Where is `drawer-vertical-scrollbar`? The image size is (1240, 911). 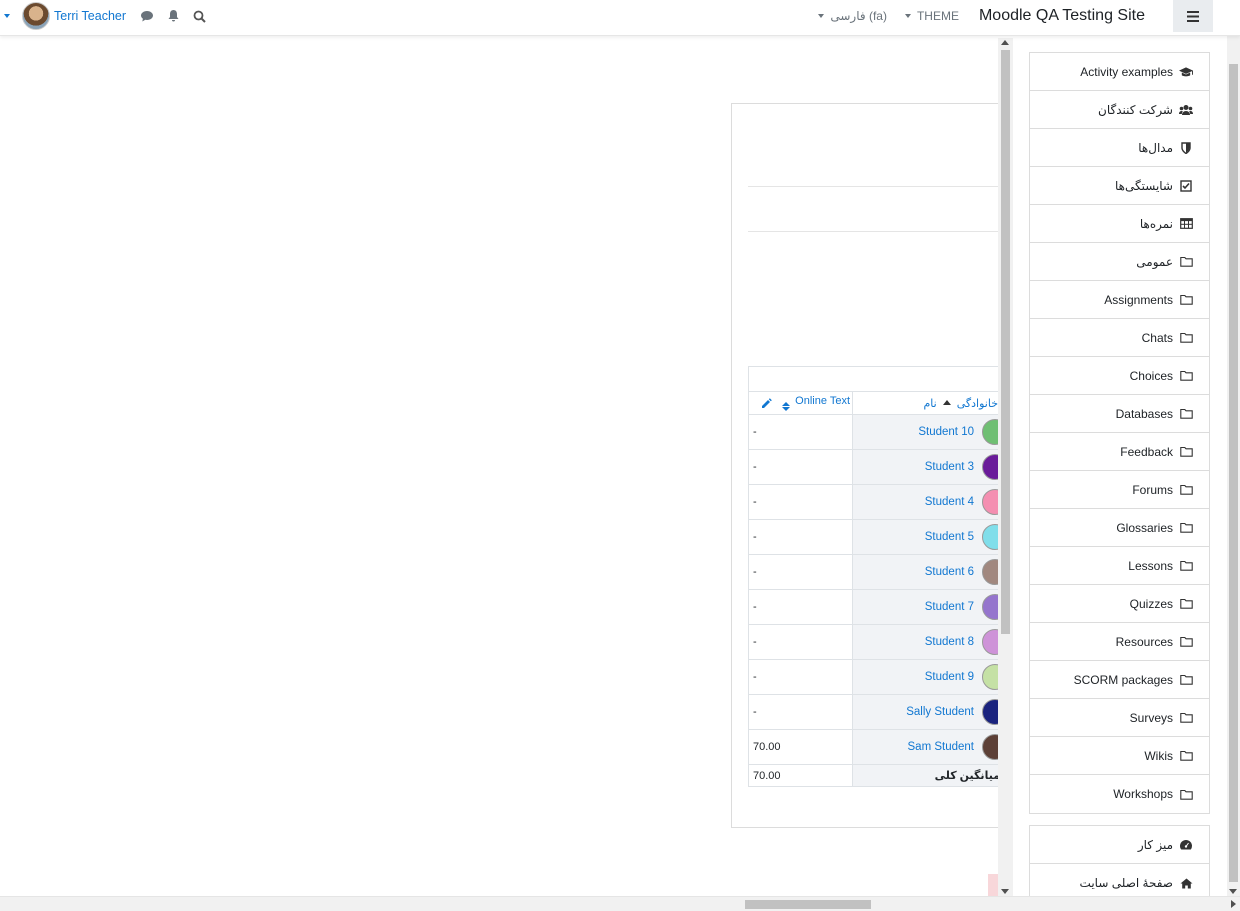 drawer-vertical-scrollbar is located at coordinates (1233, 466).